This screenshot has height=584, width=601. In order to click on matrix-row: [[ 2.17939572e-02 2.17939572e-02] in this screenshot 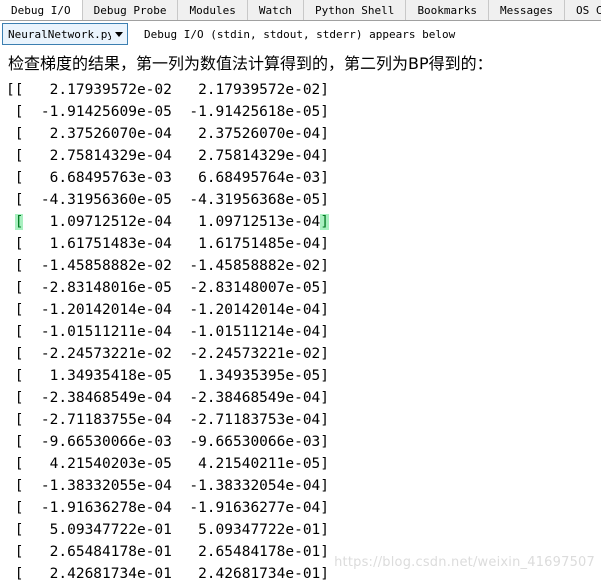, I will do `click(303, 90)`.